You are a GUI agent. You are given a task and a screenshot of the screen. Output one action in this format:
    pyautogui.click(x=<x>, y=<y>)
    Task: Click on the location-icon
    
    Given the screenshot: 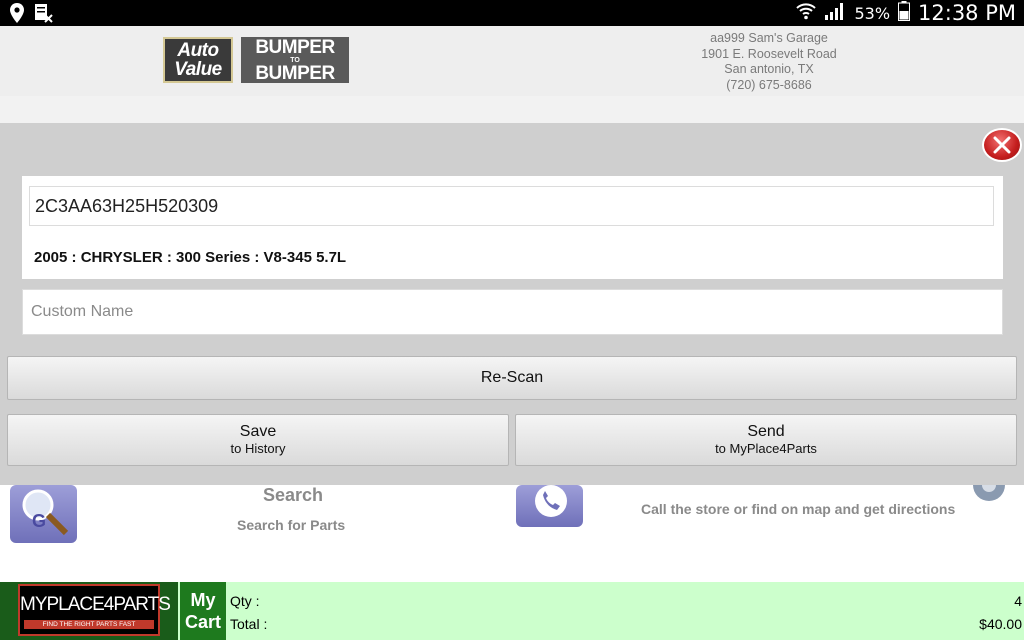 What is the action you would take?
    pyautogui.click(x=17, y=15)
    